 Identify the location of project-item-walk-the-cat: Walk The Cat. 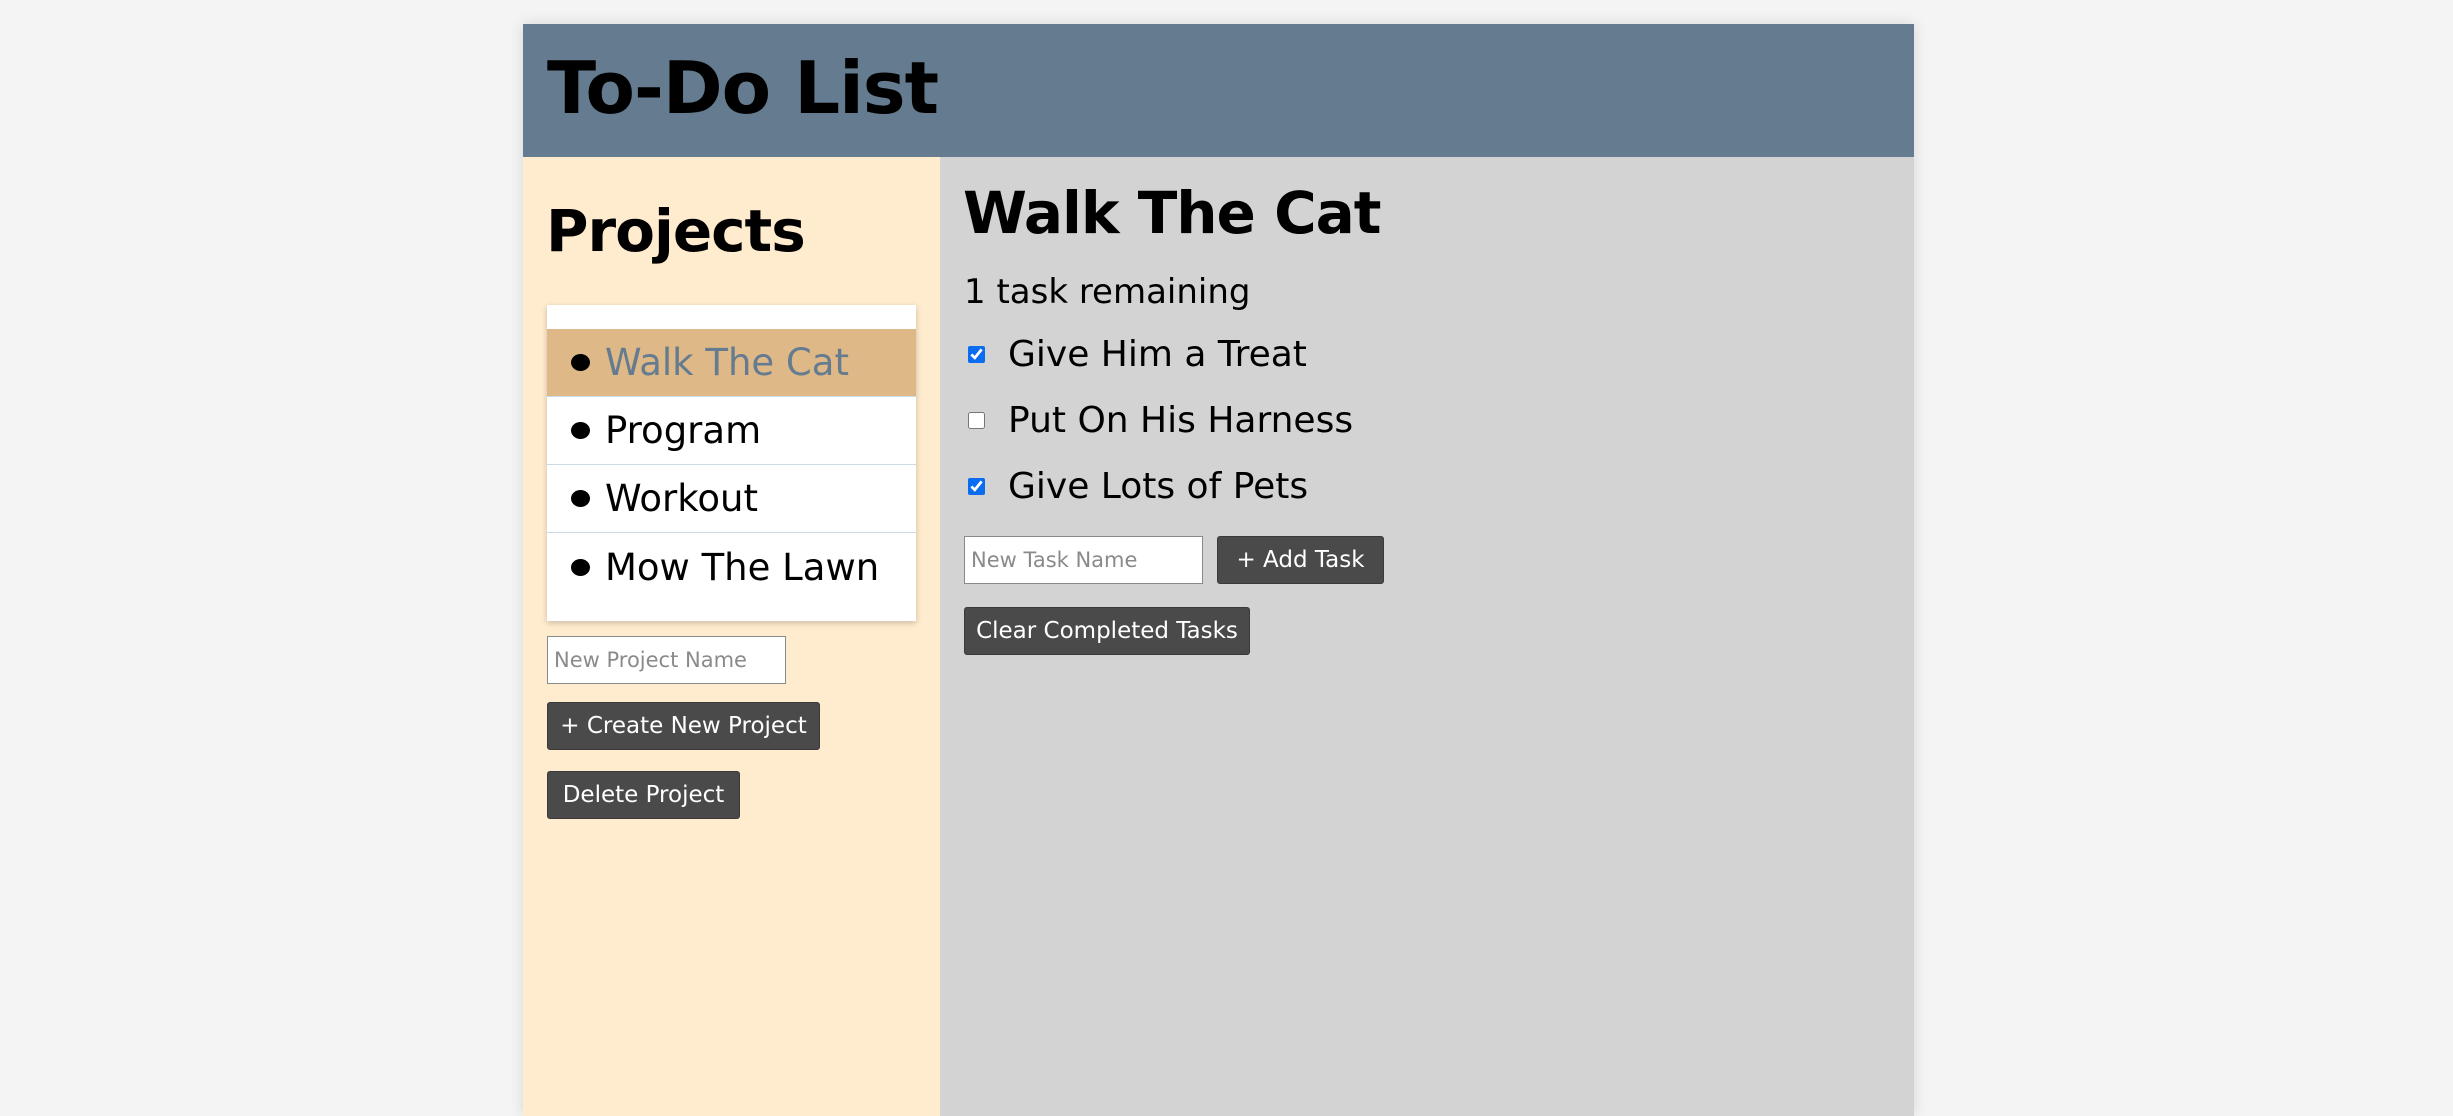
(731, 363).